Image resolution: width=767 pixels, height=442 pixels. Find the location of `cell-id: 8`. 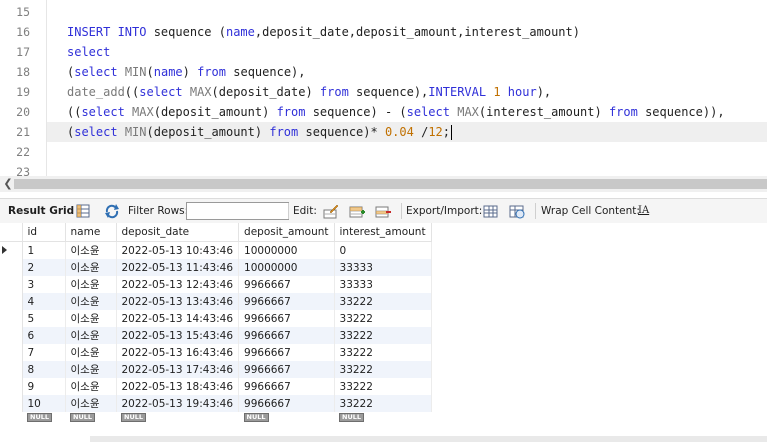

cell-id: 8 is located at coordinates (44, 369).